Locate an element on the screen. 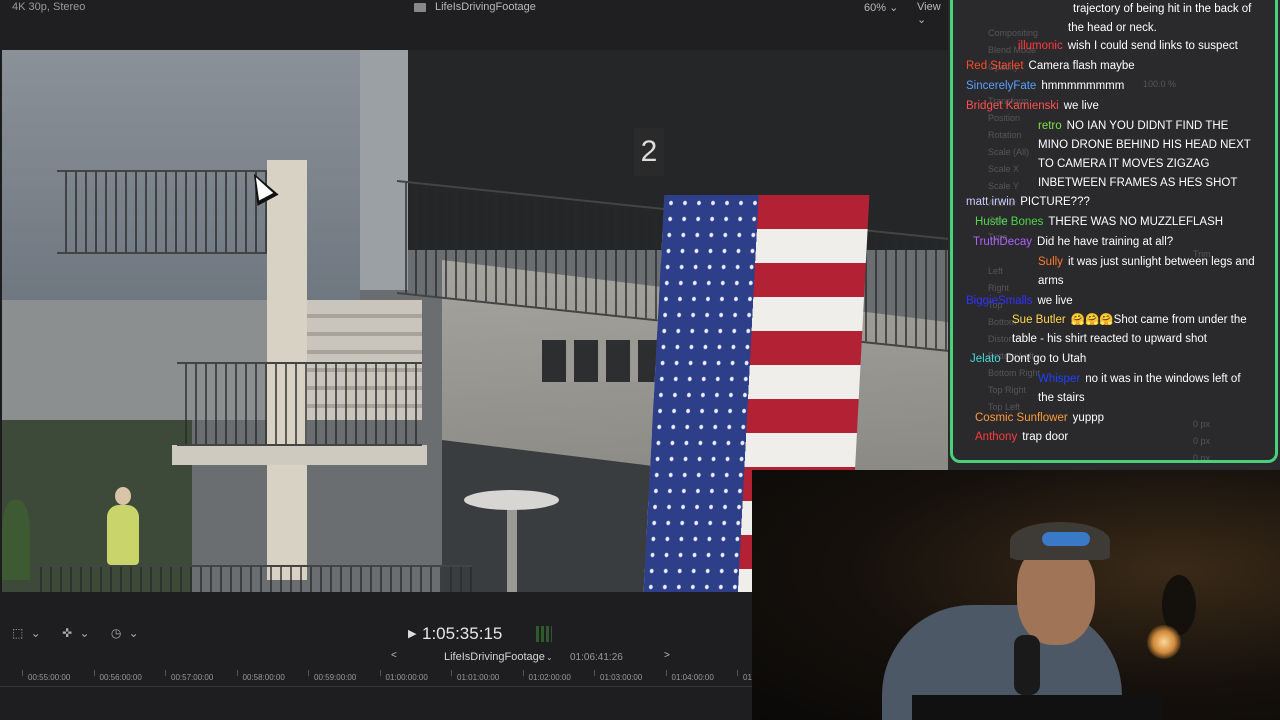 The width and height of the screenshot is (1280, 720). chat-message: matt irwin PICTURE??? is located at coordinates (1112, 202).